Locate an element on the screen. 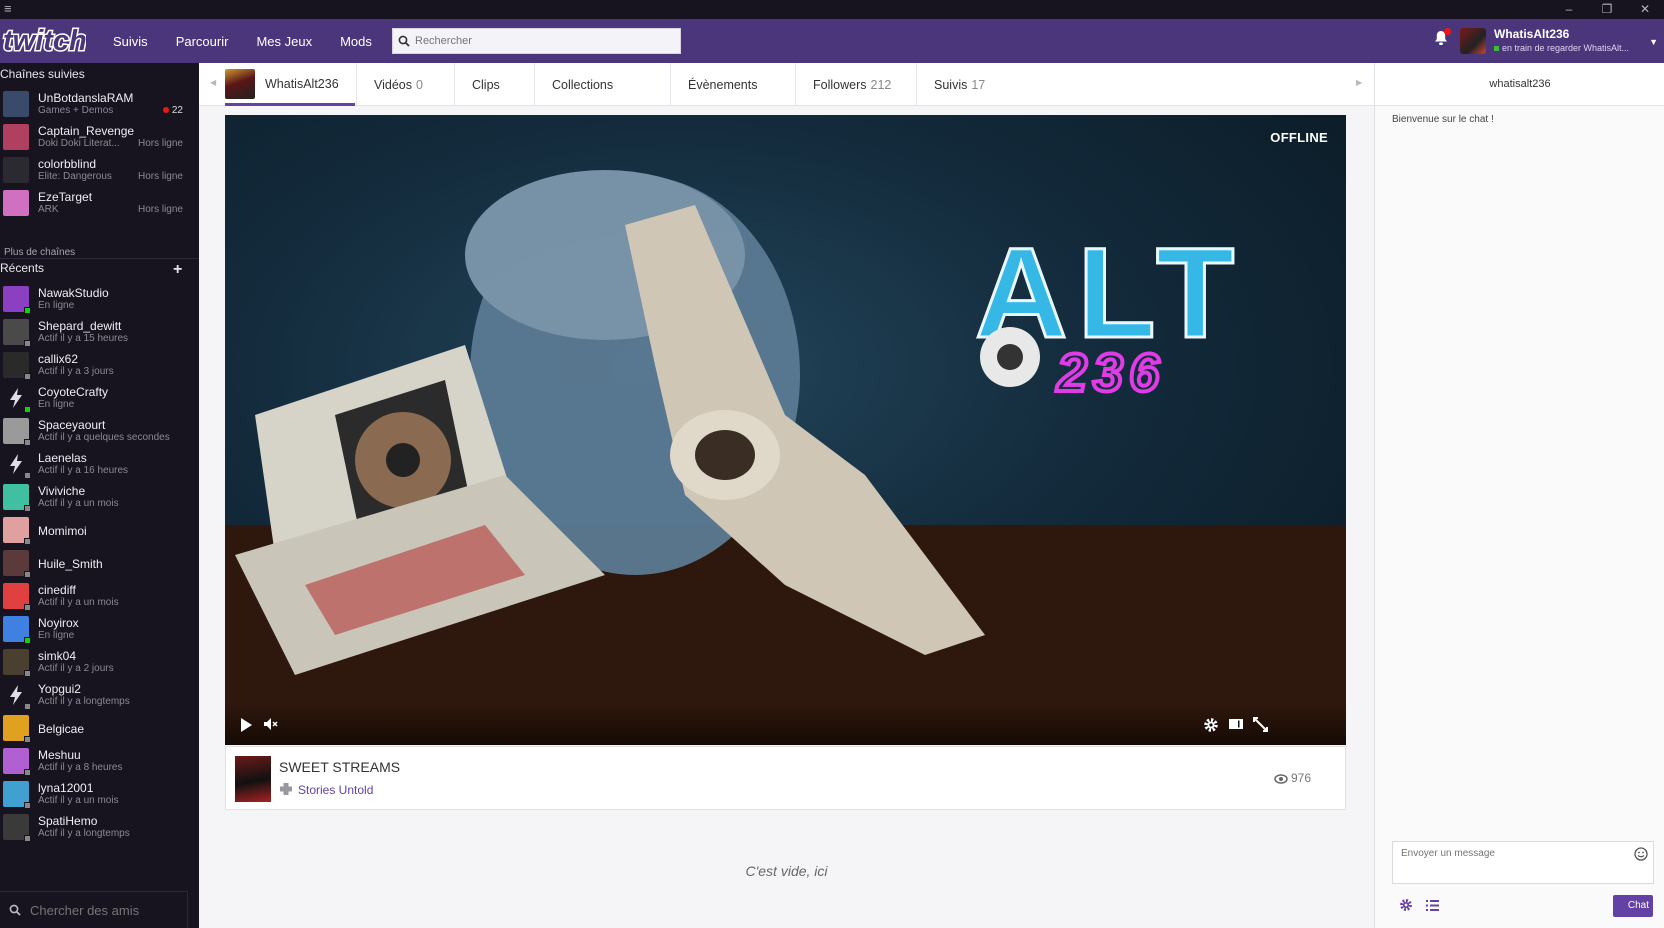 This screenshot has height=928, width=1664. sidebar-channel-item: simk04 Actif il y a 2 jours is located at coordinates (99, 661).